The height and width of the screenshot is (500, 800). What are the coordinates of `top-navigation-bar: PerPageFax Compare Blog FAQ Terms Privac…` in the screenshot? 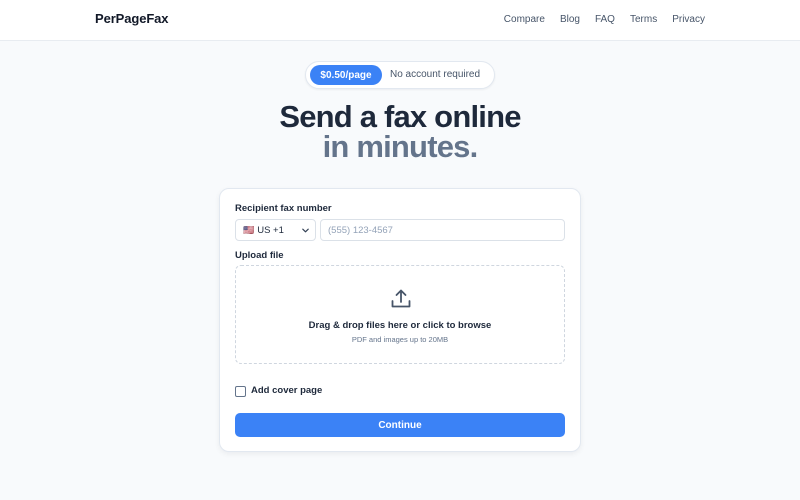 It's located at (400, 20).